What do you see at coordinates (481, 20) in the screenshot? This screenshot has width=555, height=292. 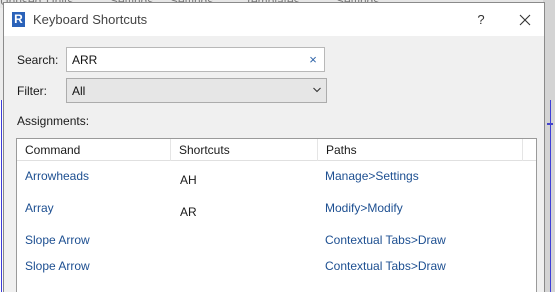 I see `help-button: ?` at bounding box center [481, 20].